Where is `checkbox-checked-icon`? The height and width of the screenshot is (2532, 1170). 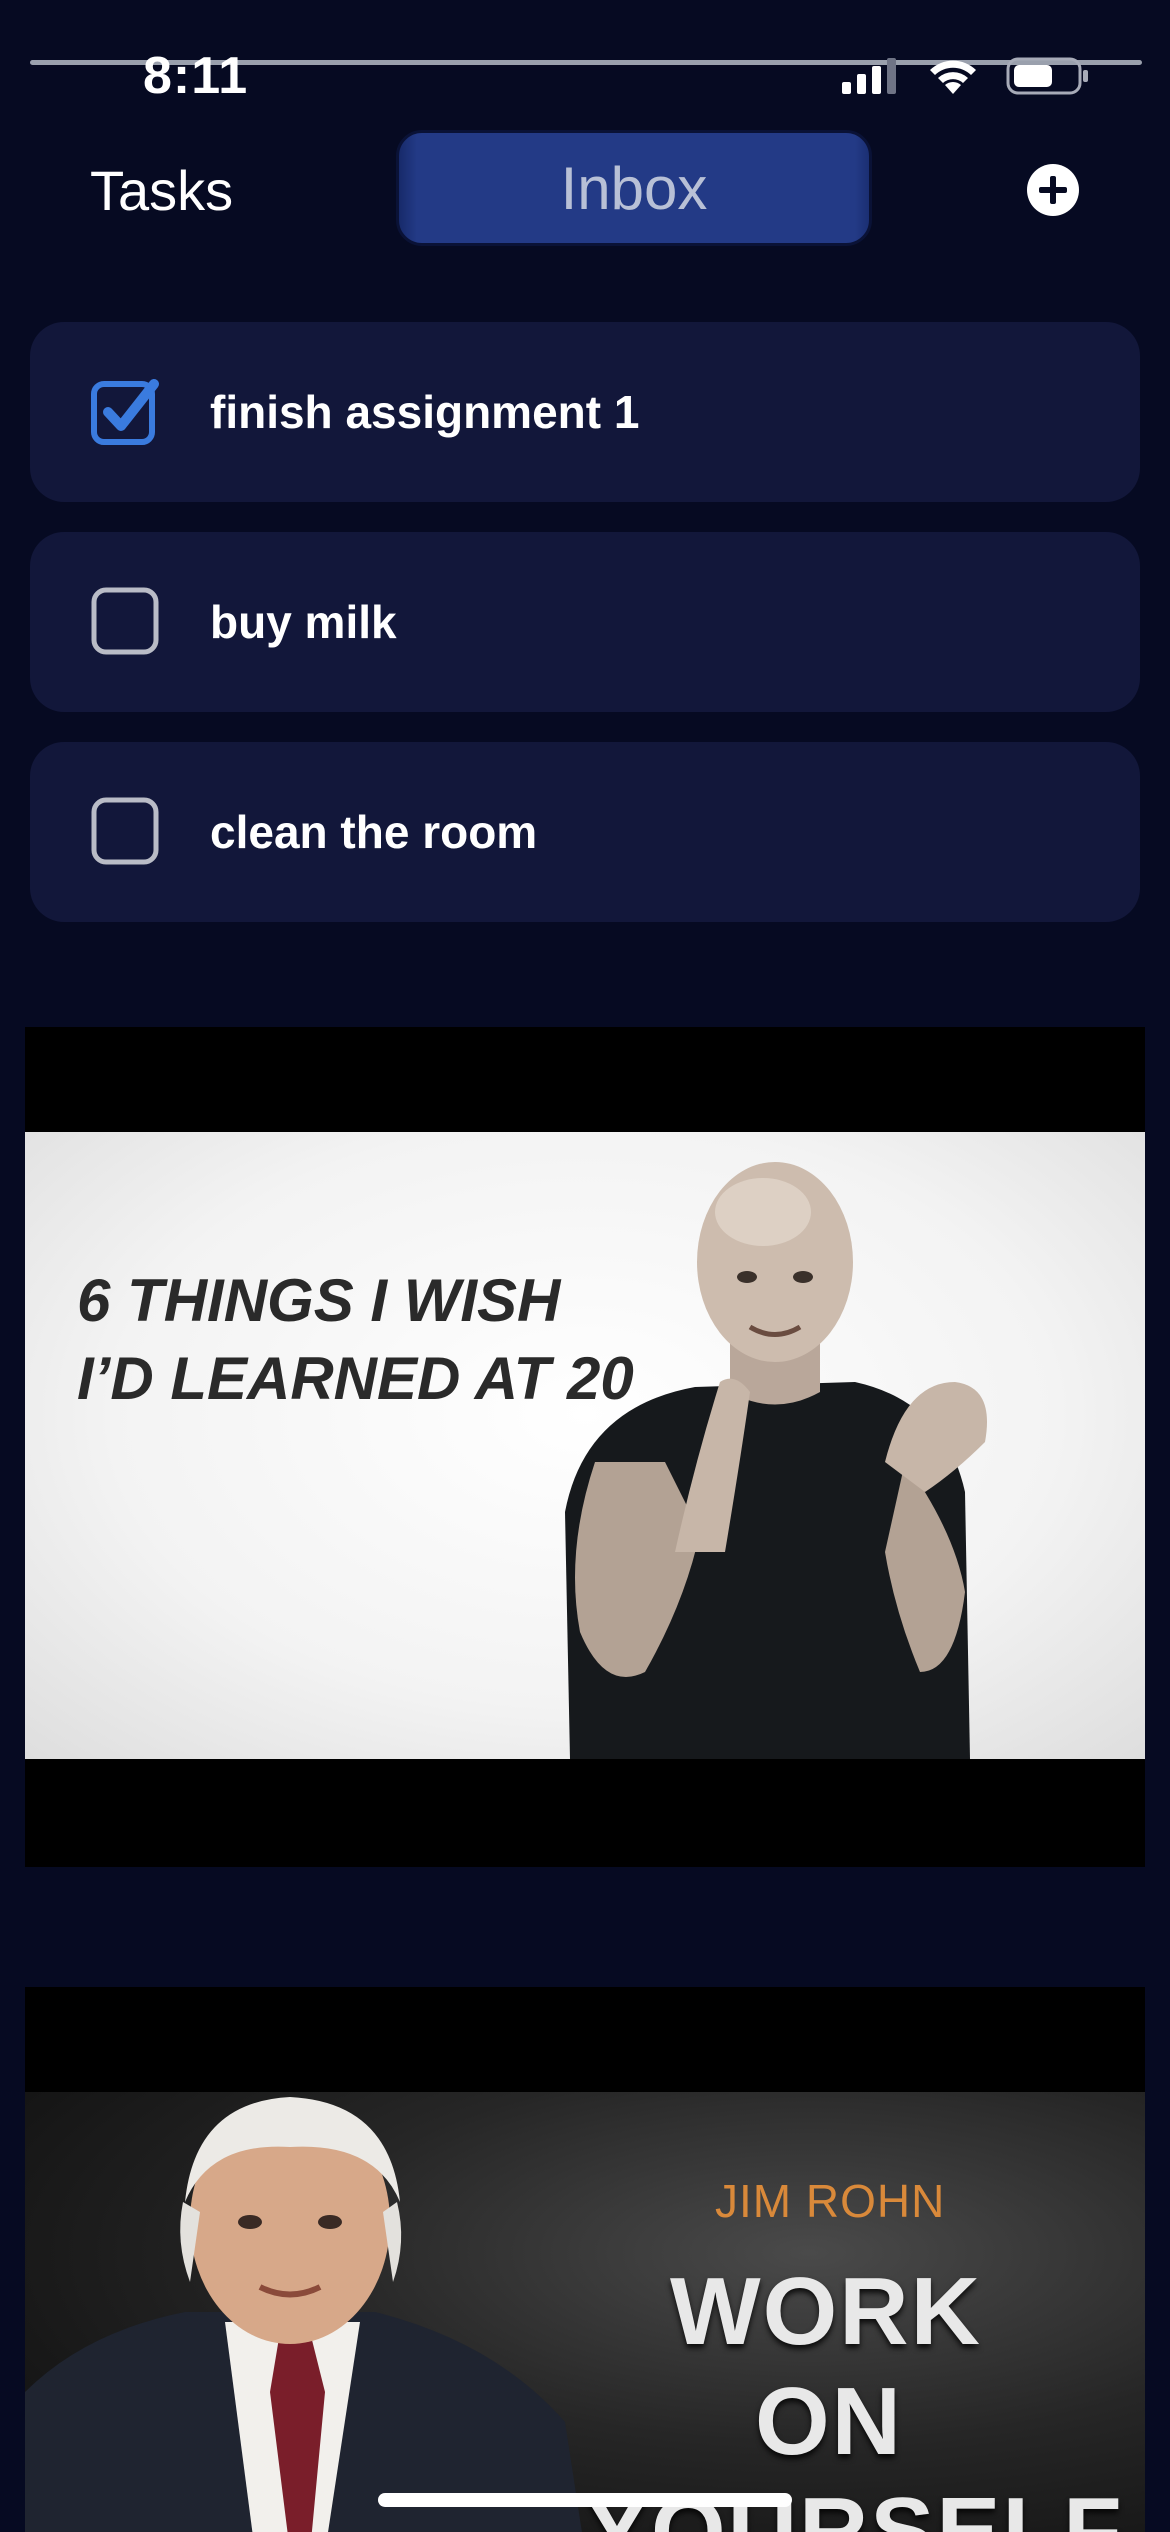 checkbox-checked-icon is located at coordinates (125, 411).